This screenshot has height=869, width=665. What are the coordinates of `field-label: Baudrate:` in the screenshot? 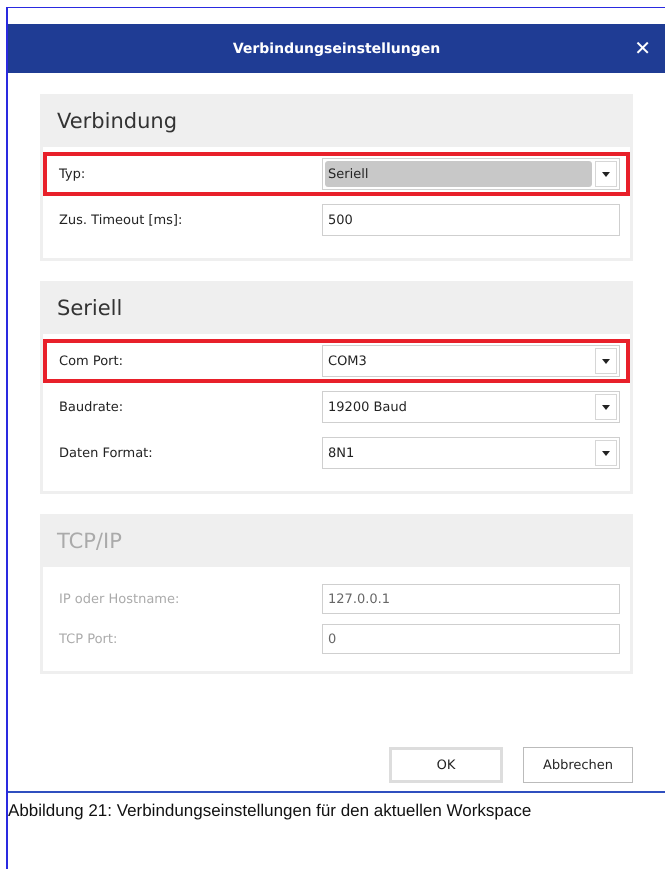 It's located at (91, 407).